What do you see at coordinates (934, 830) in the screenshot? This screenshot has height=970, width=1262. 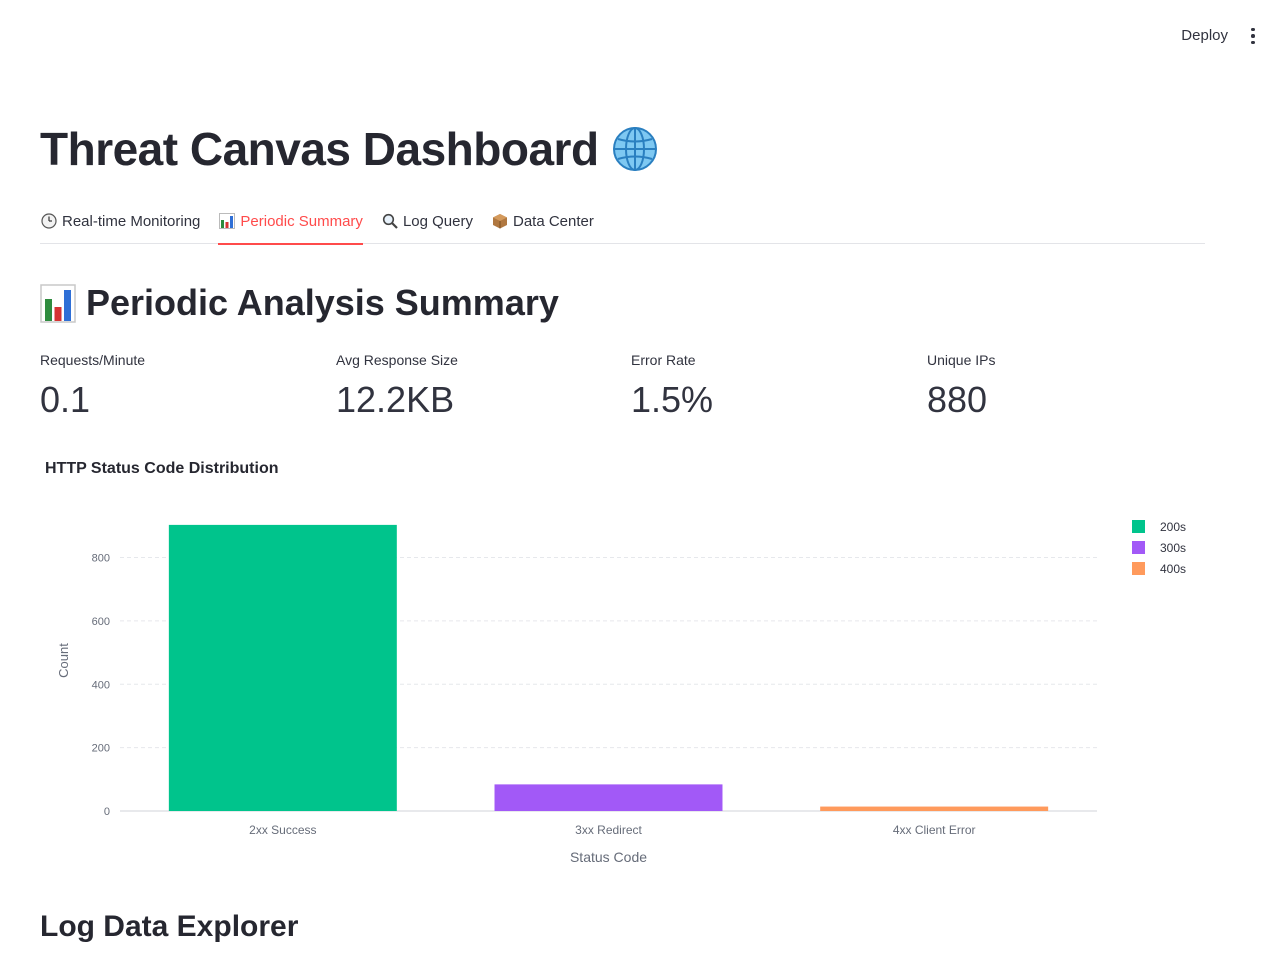 I see `x-tick-label: 4xx Client Error` at bounding box center [934, 830].